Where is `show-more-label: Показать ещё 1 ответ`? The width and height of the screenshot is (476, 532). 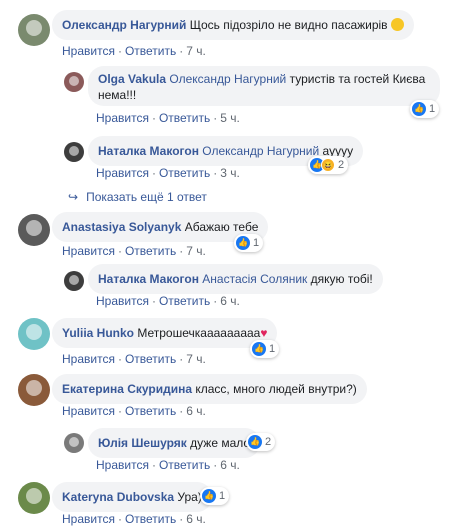
show-more-label: Показать ещё 1 ответ is located at coordinates (146, 197).